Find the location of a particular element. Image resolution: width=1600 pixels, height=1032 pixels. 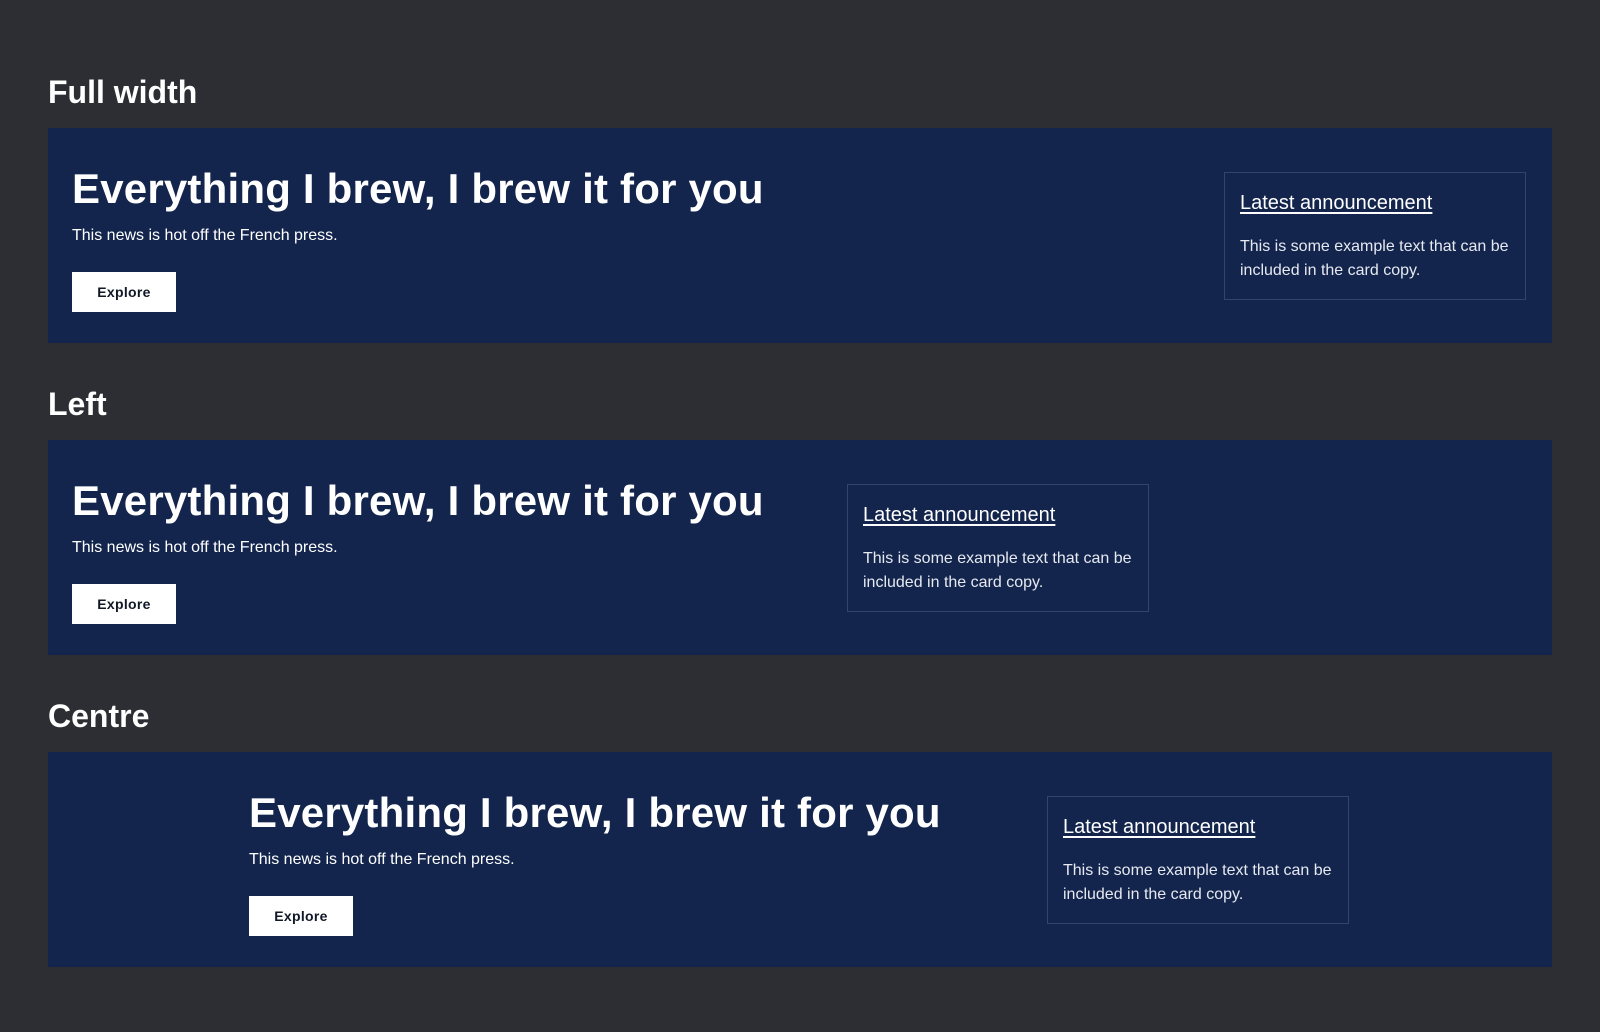

section-heading-centre: Centre is located at coordinates (99, 716).